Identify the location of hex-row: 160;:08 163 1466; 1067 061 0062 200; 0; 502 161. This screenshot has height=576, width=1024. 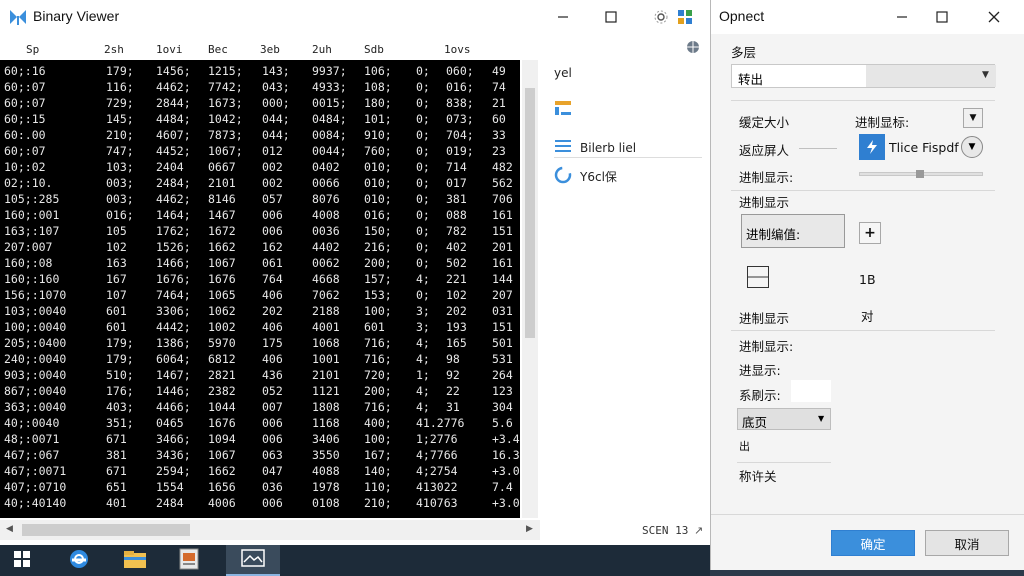
(260, 264).